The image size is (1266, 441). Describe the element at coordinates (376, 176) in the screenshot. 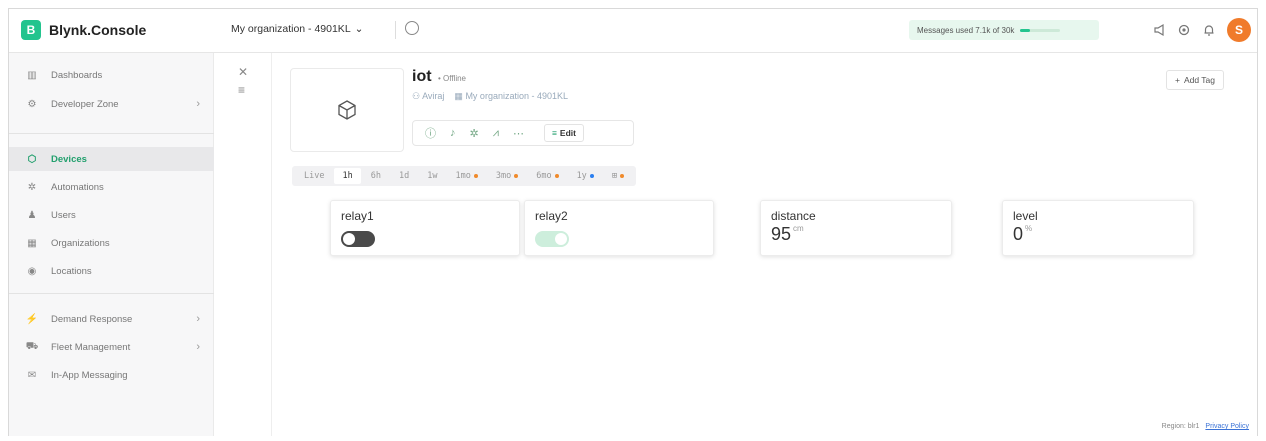

I see `range-6h: 6h` at that location.